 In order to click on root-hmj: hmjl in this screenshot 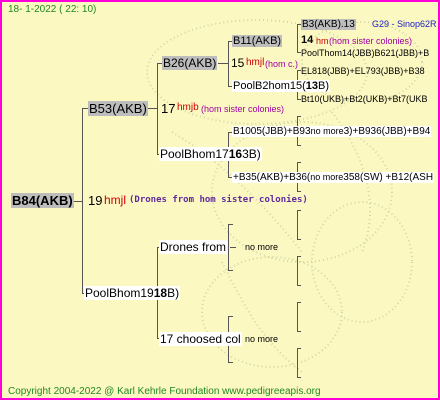, I will do `click(115, 200)`.